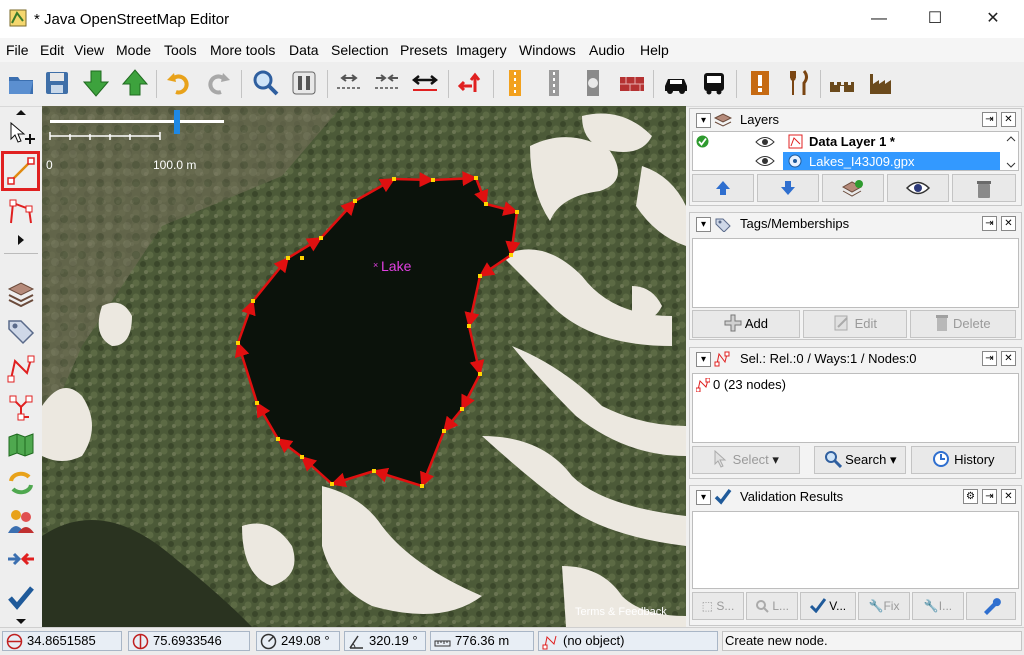 This screenshot has width=1024, height=655. I want to click on select-mode-icon, so click(21, 135).